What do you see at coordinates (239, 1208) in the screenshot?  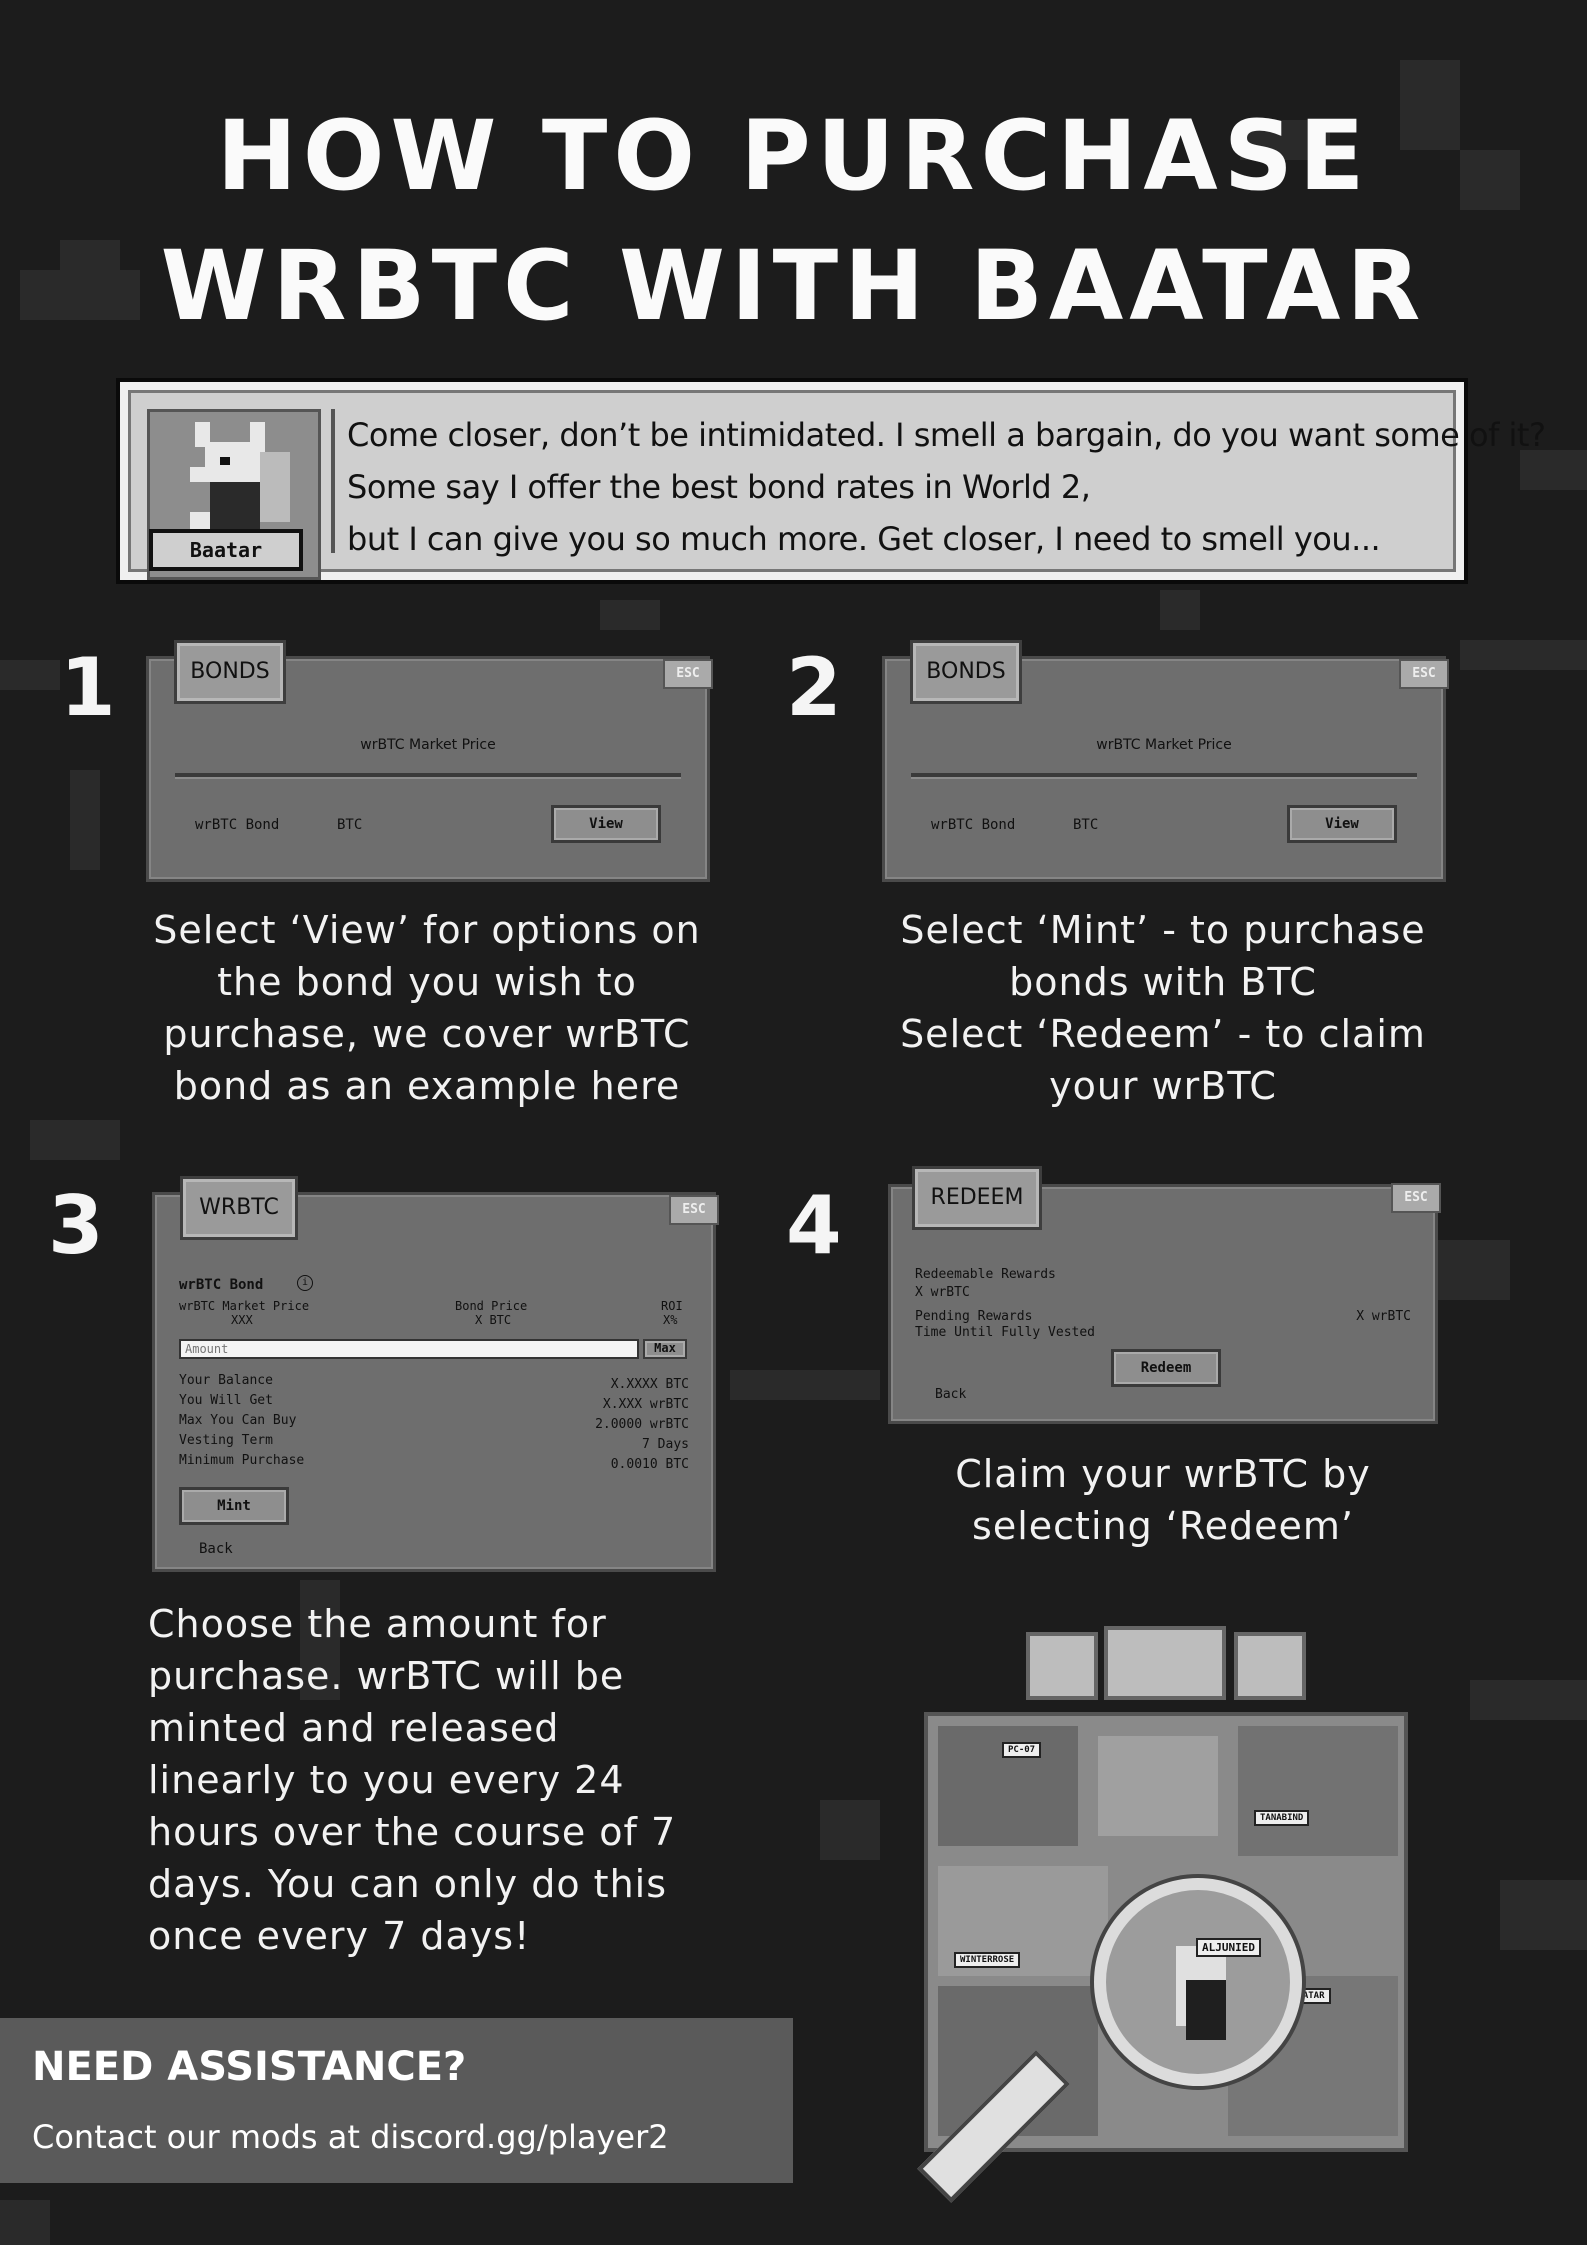 I see `tab-wrbtc: WRBTC` at bounding box center [239, 1208].